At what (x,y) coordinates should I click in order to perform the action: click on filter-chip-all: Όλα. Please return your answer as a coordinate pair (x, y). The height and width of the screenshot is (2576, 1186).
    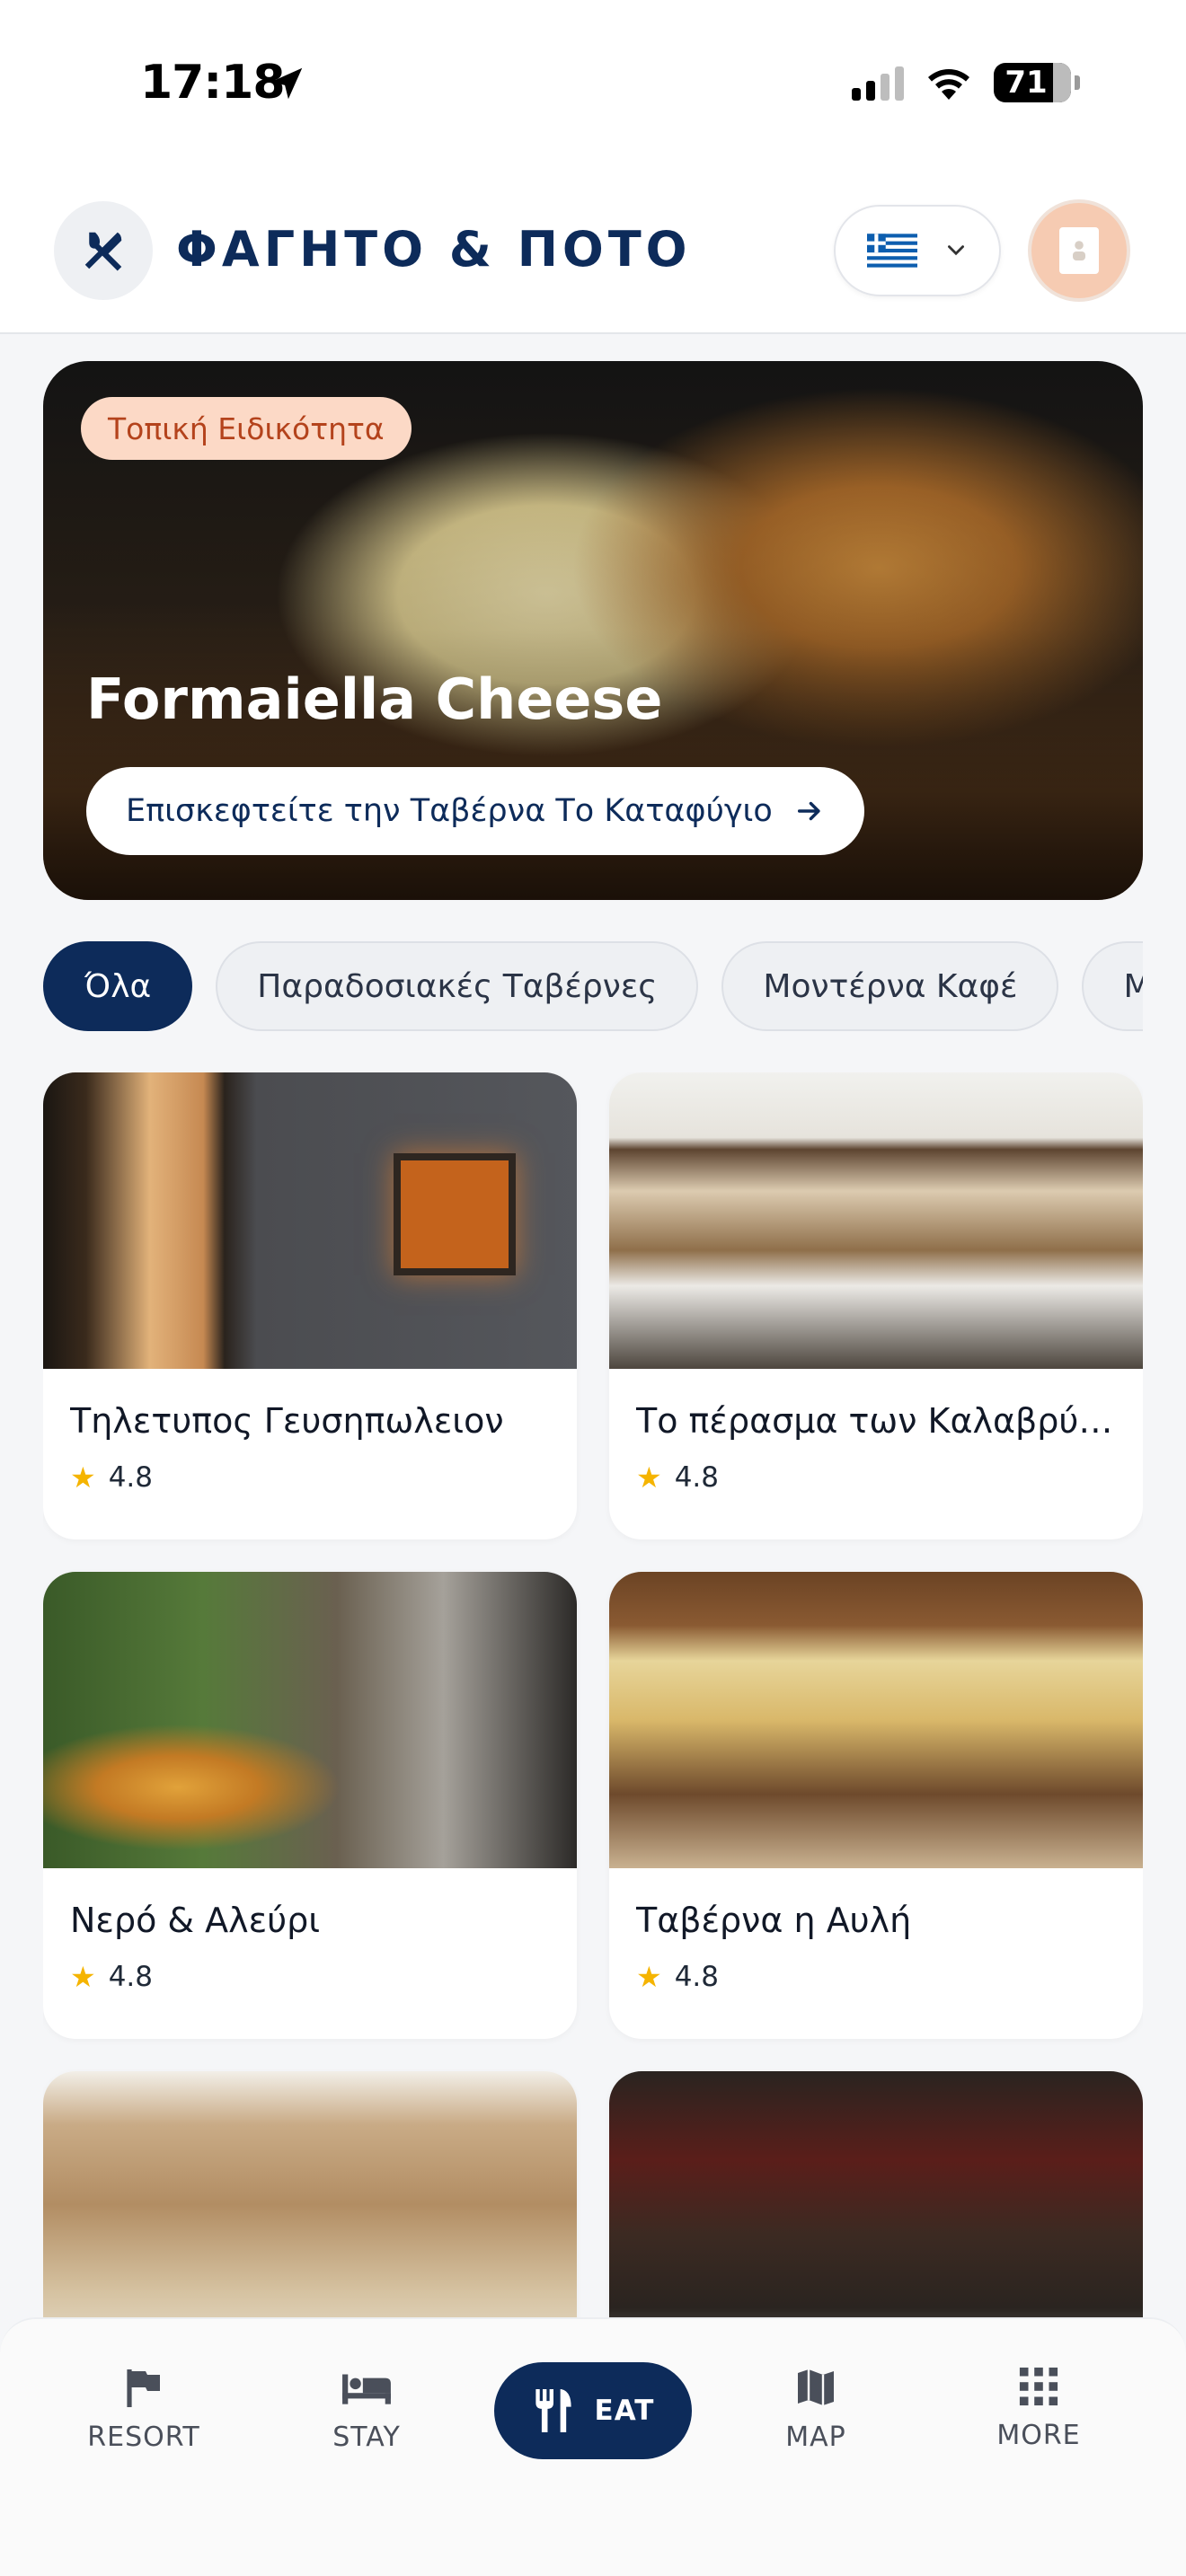
    Looking at the image, I should click on (118, 986).